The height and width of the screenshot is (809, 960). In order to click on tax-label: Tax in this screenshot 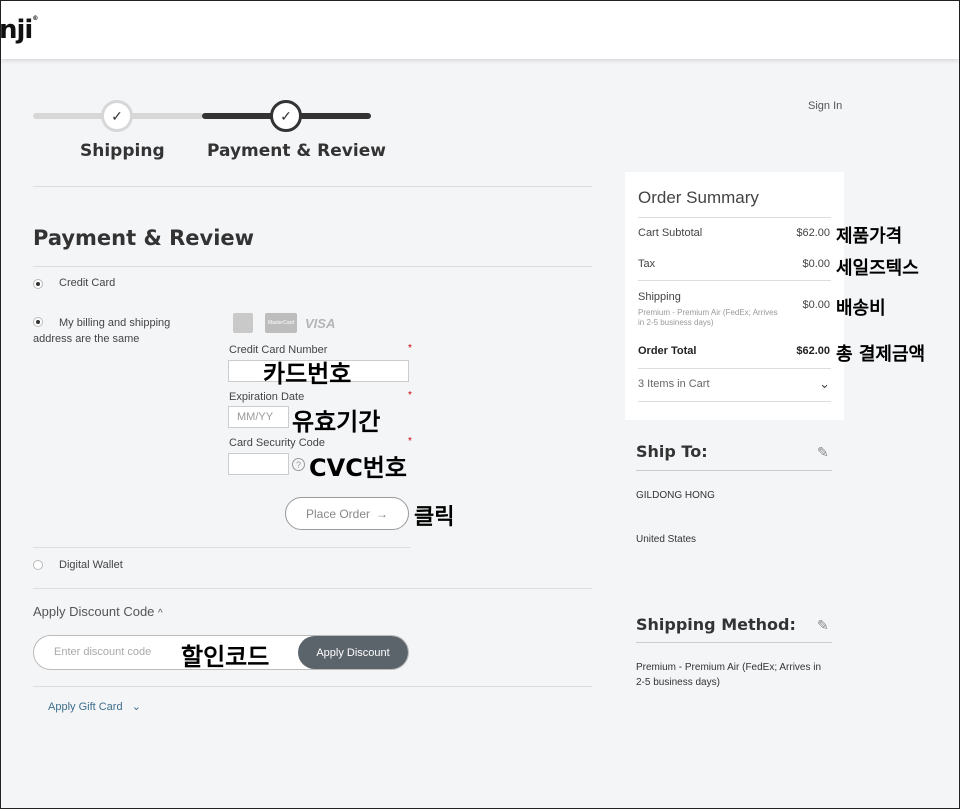, I will do `click(647, 264)`.